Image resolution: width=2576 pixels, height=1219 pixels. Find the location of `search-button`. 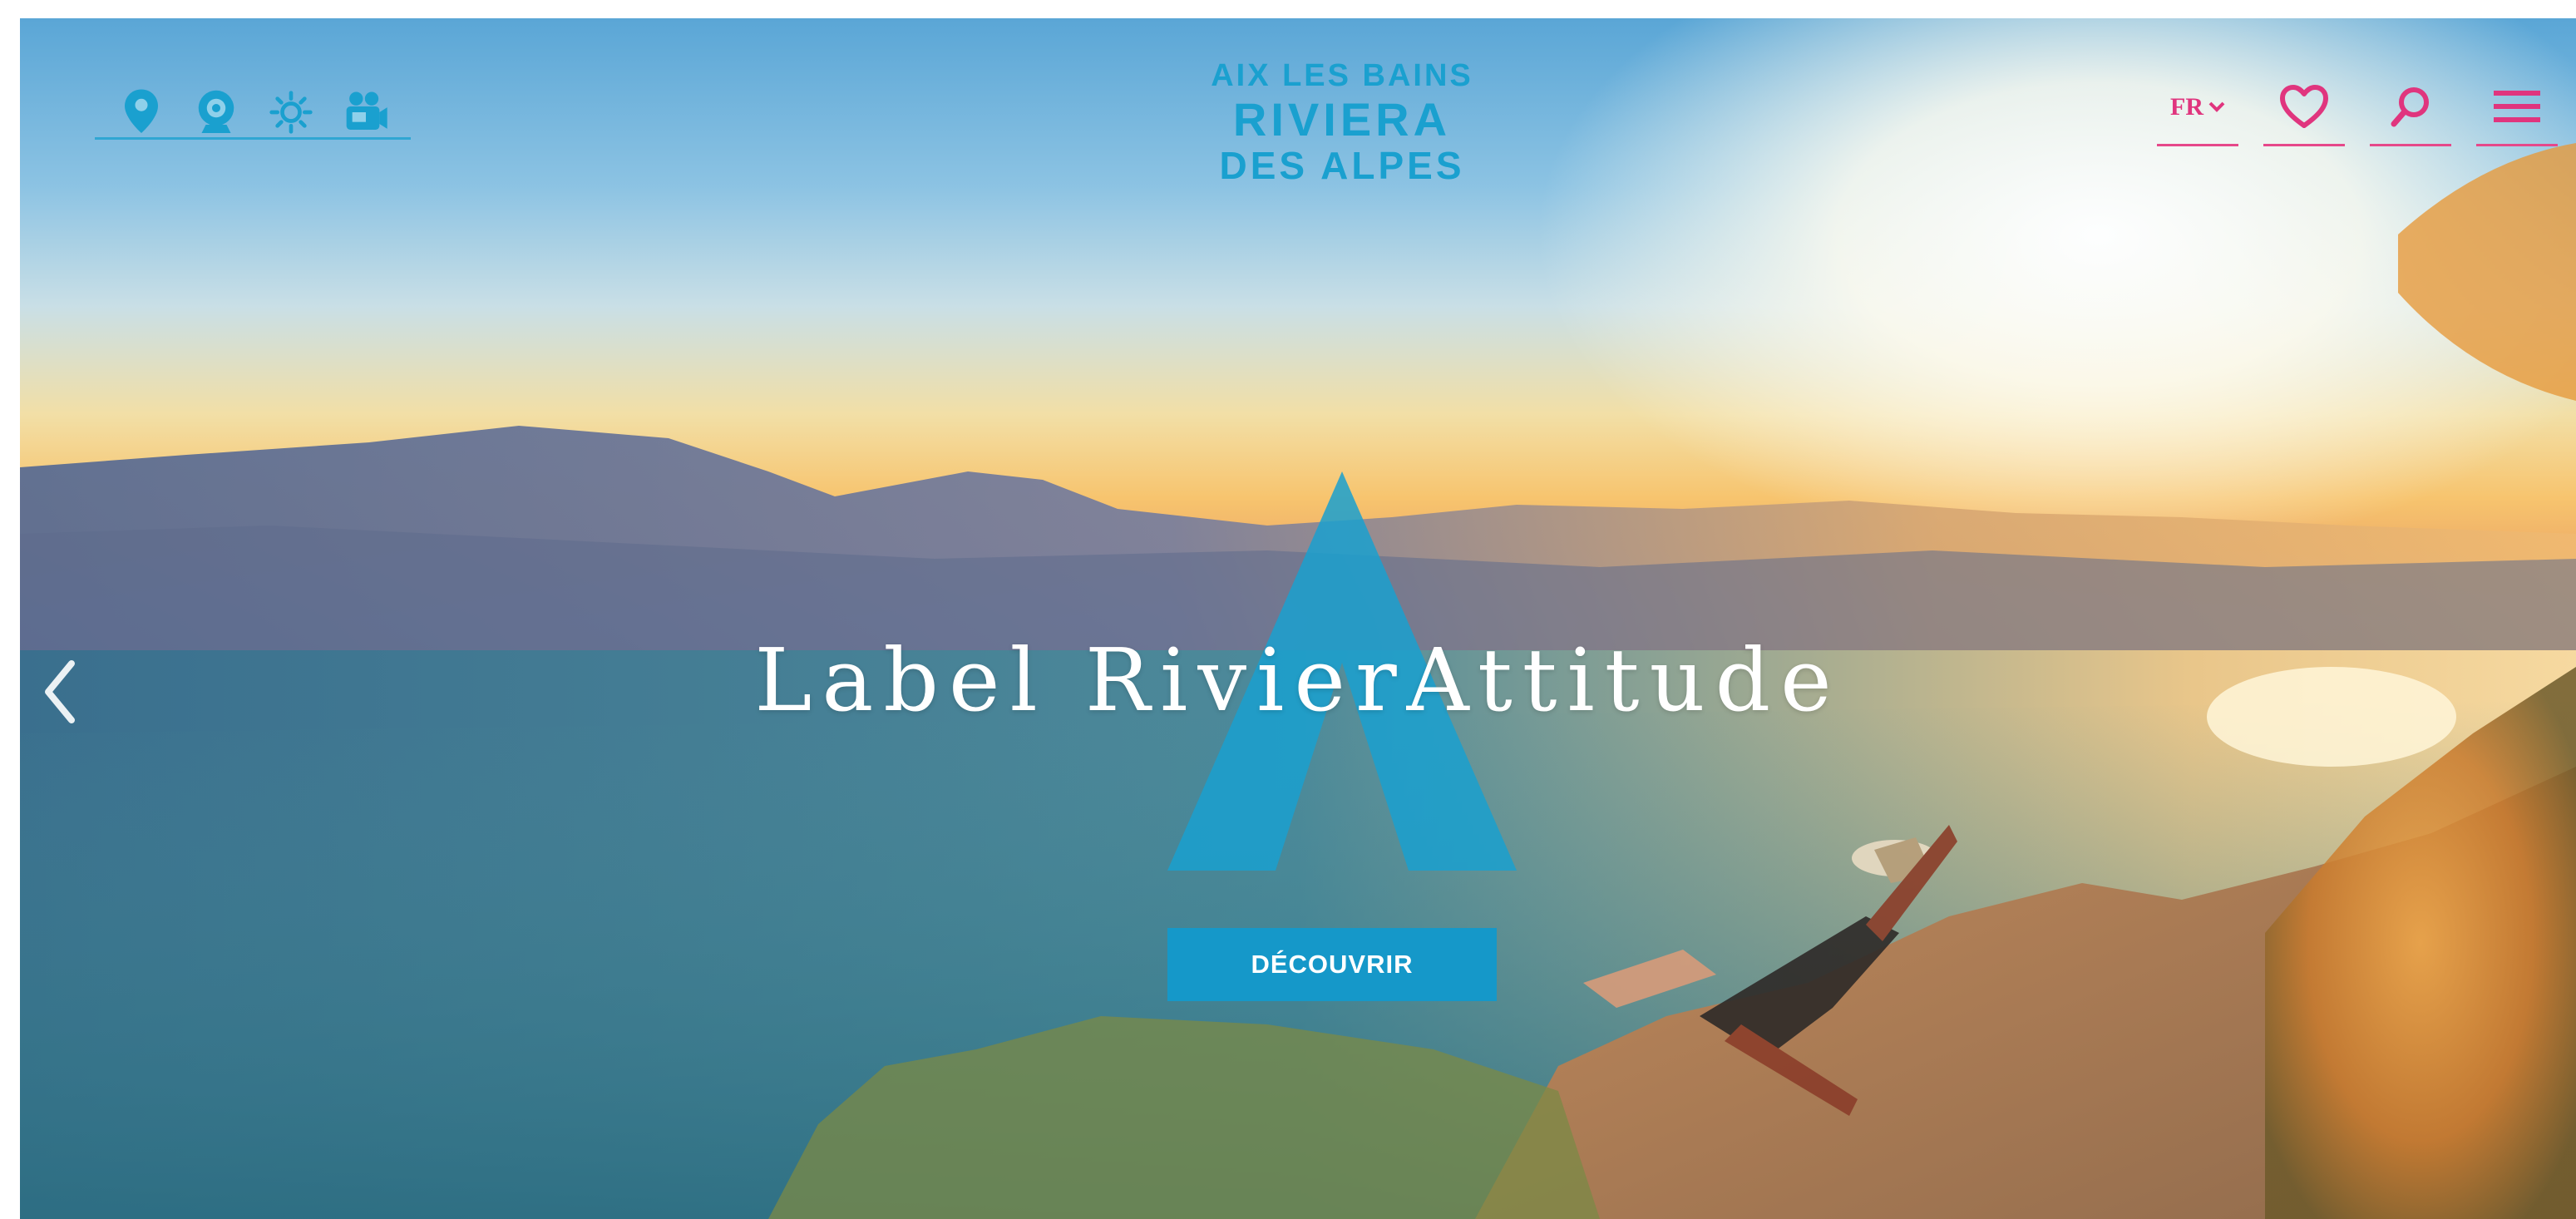

search-button is located at coordinates (2410, 111).